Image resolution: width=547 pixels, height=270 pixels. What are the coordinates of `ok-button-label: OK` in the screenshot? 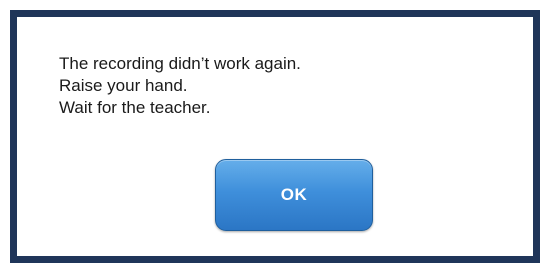 It's located at (294, 194).